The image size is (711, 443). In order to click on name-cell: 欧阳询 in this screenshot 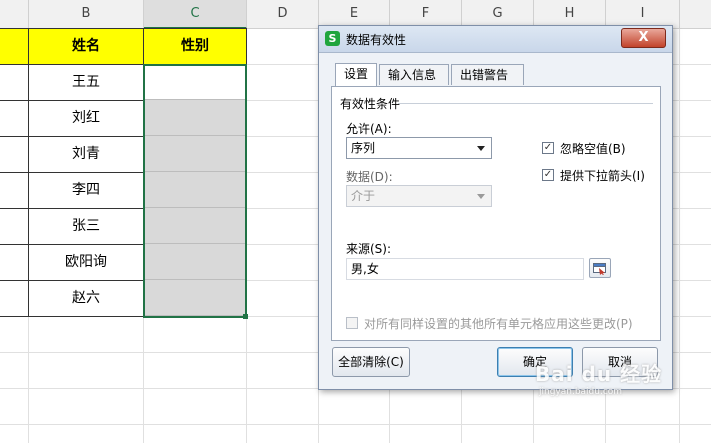, I will do `click(86, 262)`.